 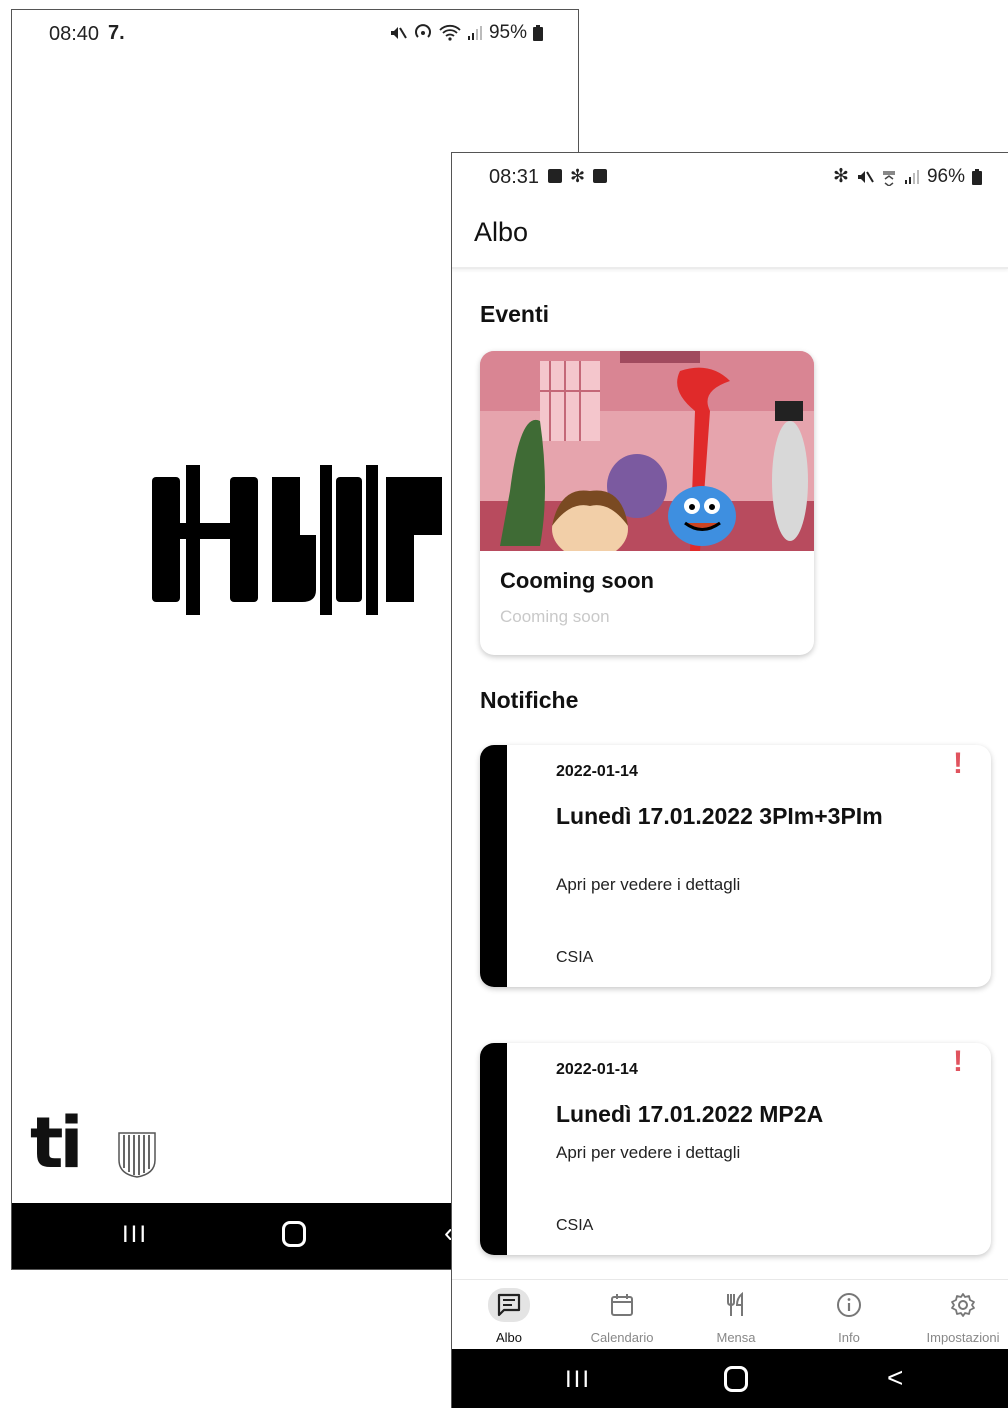 I want to click on nav-tab-impostazioni: Impostazioni, so click(x=957, y=1315).